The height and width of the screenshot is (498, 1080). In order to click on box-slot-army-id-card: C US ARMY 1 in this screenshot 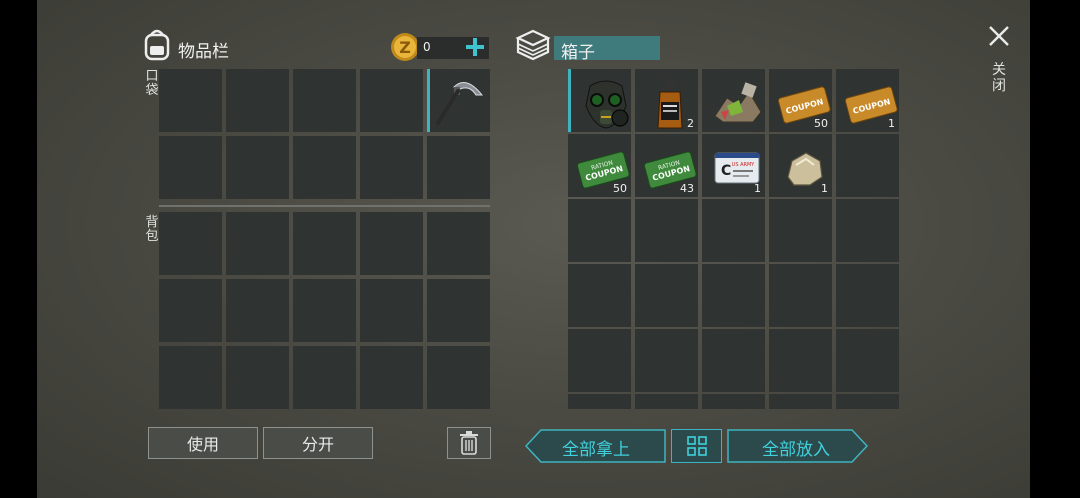, I will do `click(733, 165)`.